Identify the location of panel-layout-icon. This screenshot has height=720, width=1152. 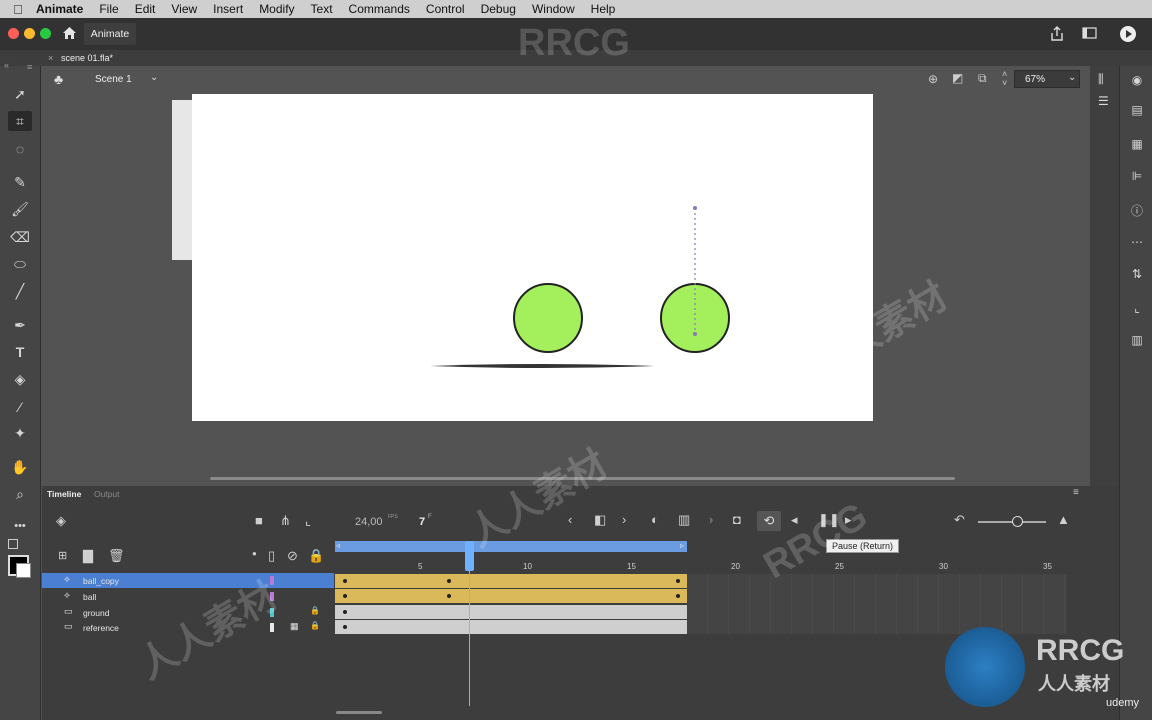
(1089, 33).